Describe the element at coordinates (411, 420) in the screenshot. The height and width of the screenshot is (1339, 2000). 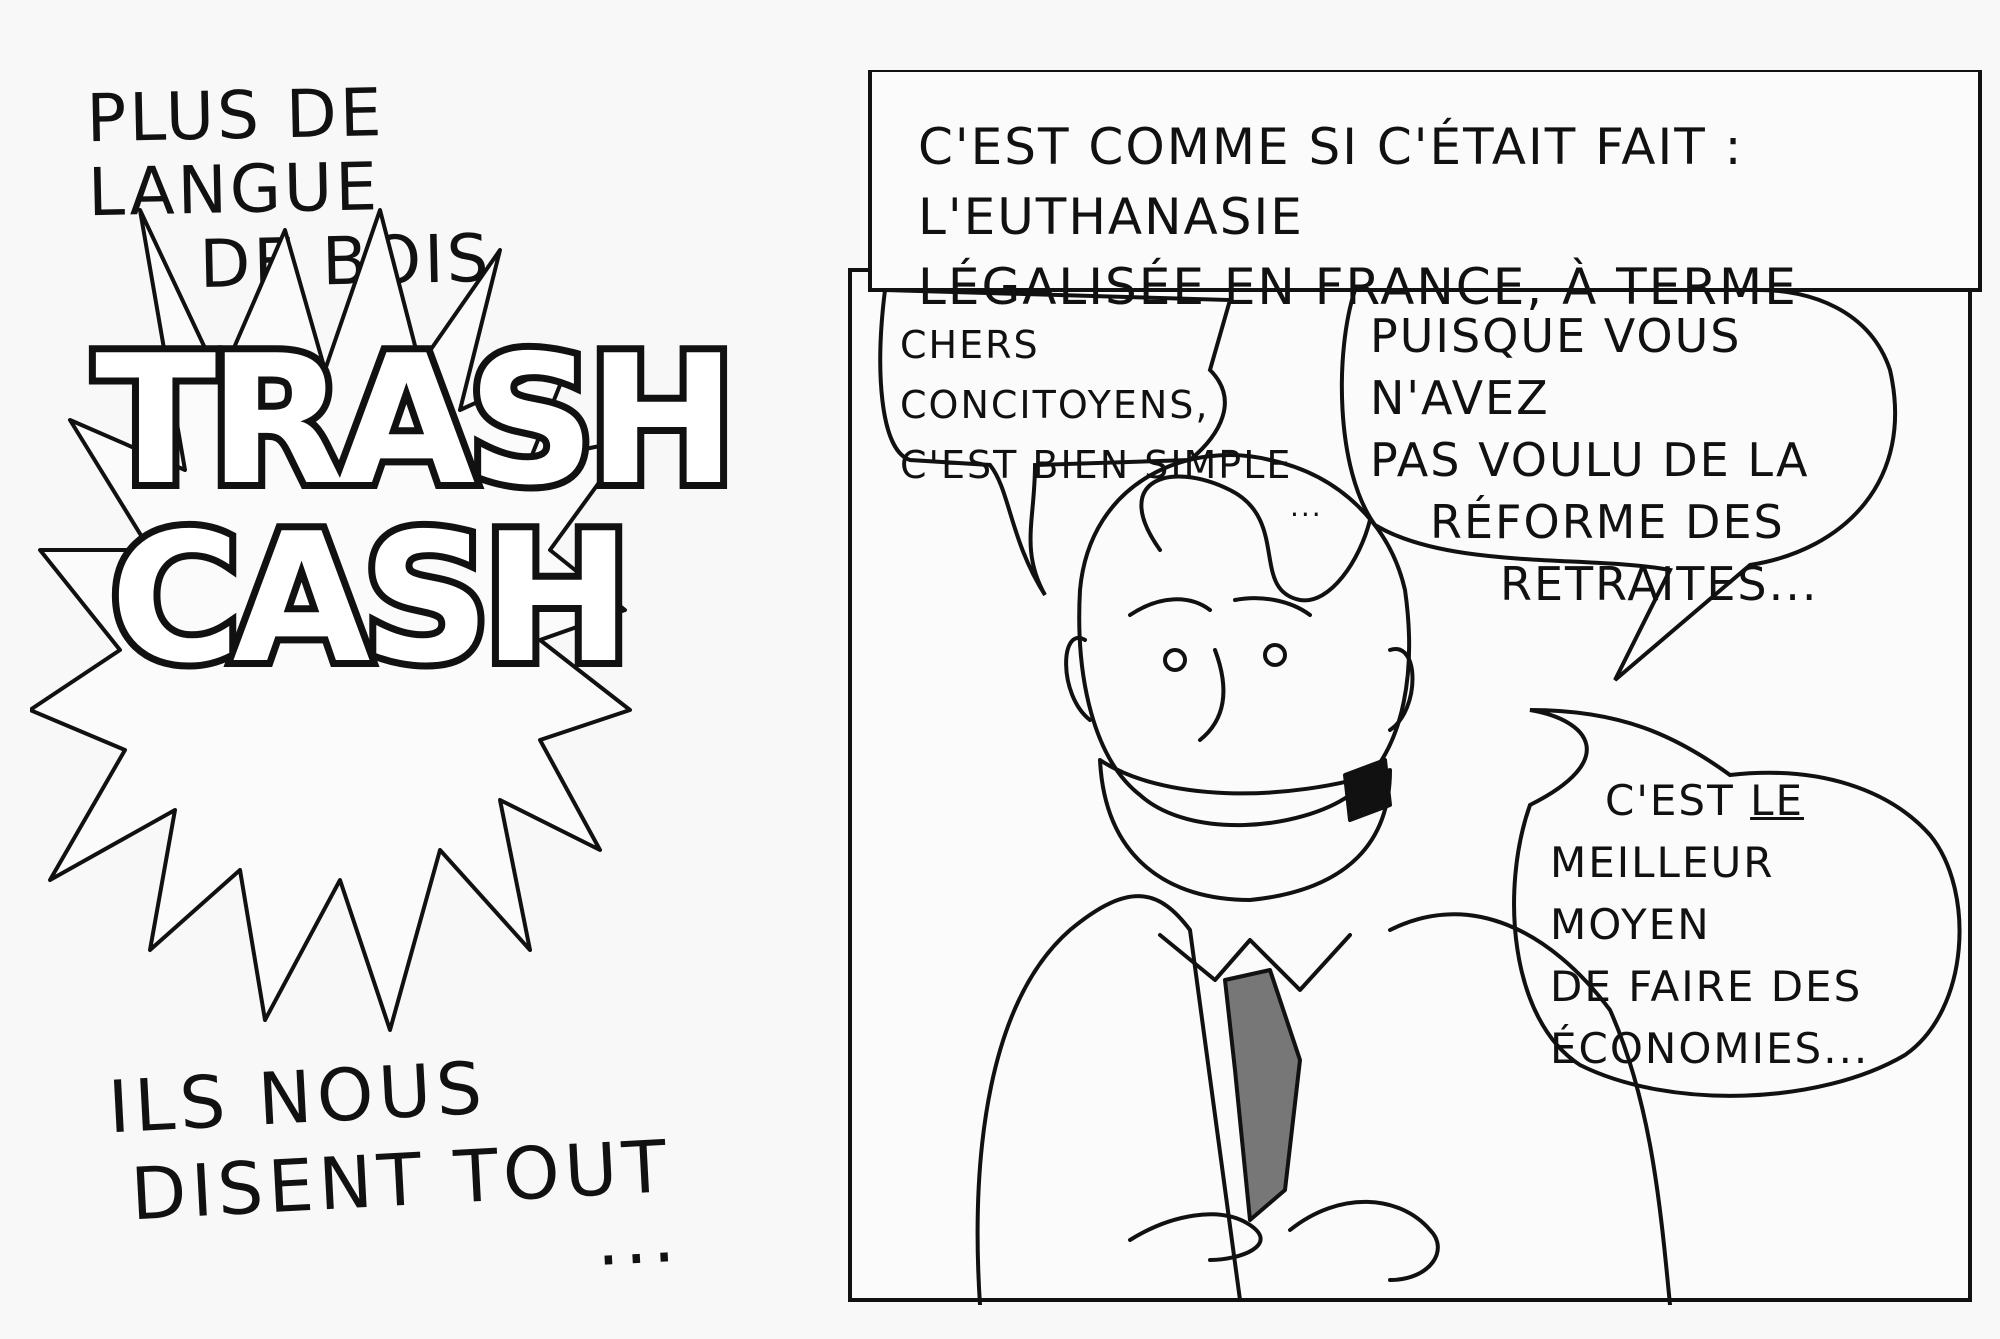
I see `logo-word-trash: TRASH` at that location.